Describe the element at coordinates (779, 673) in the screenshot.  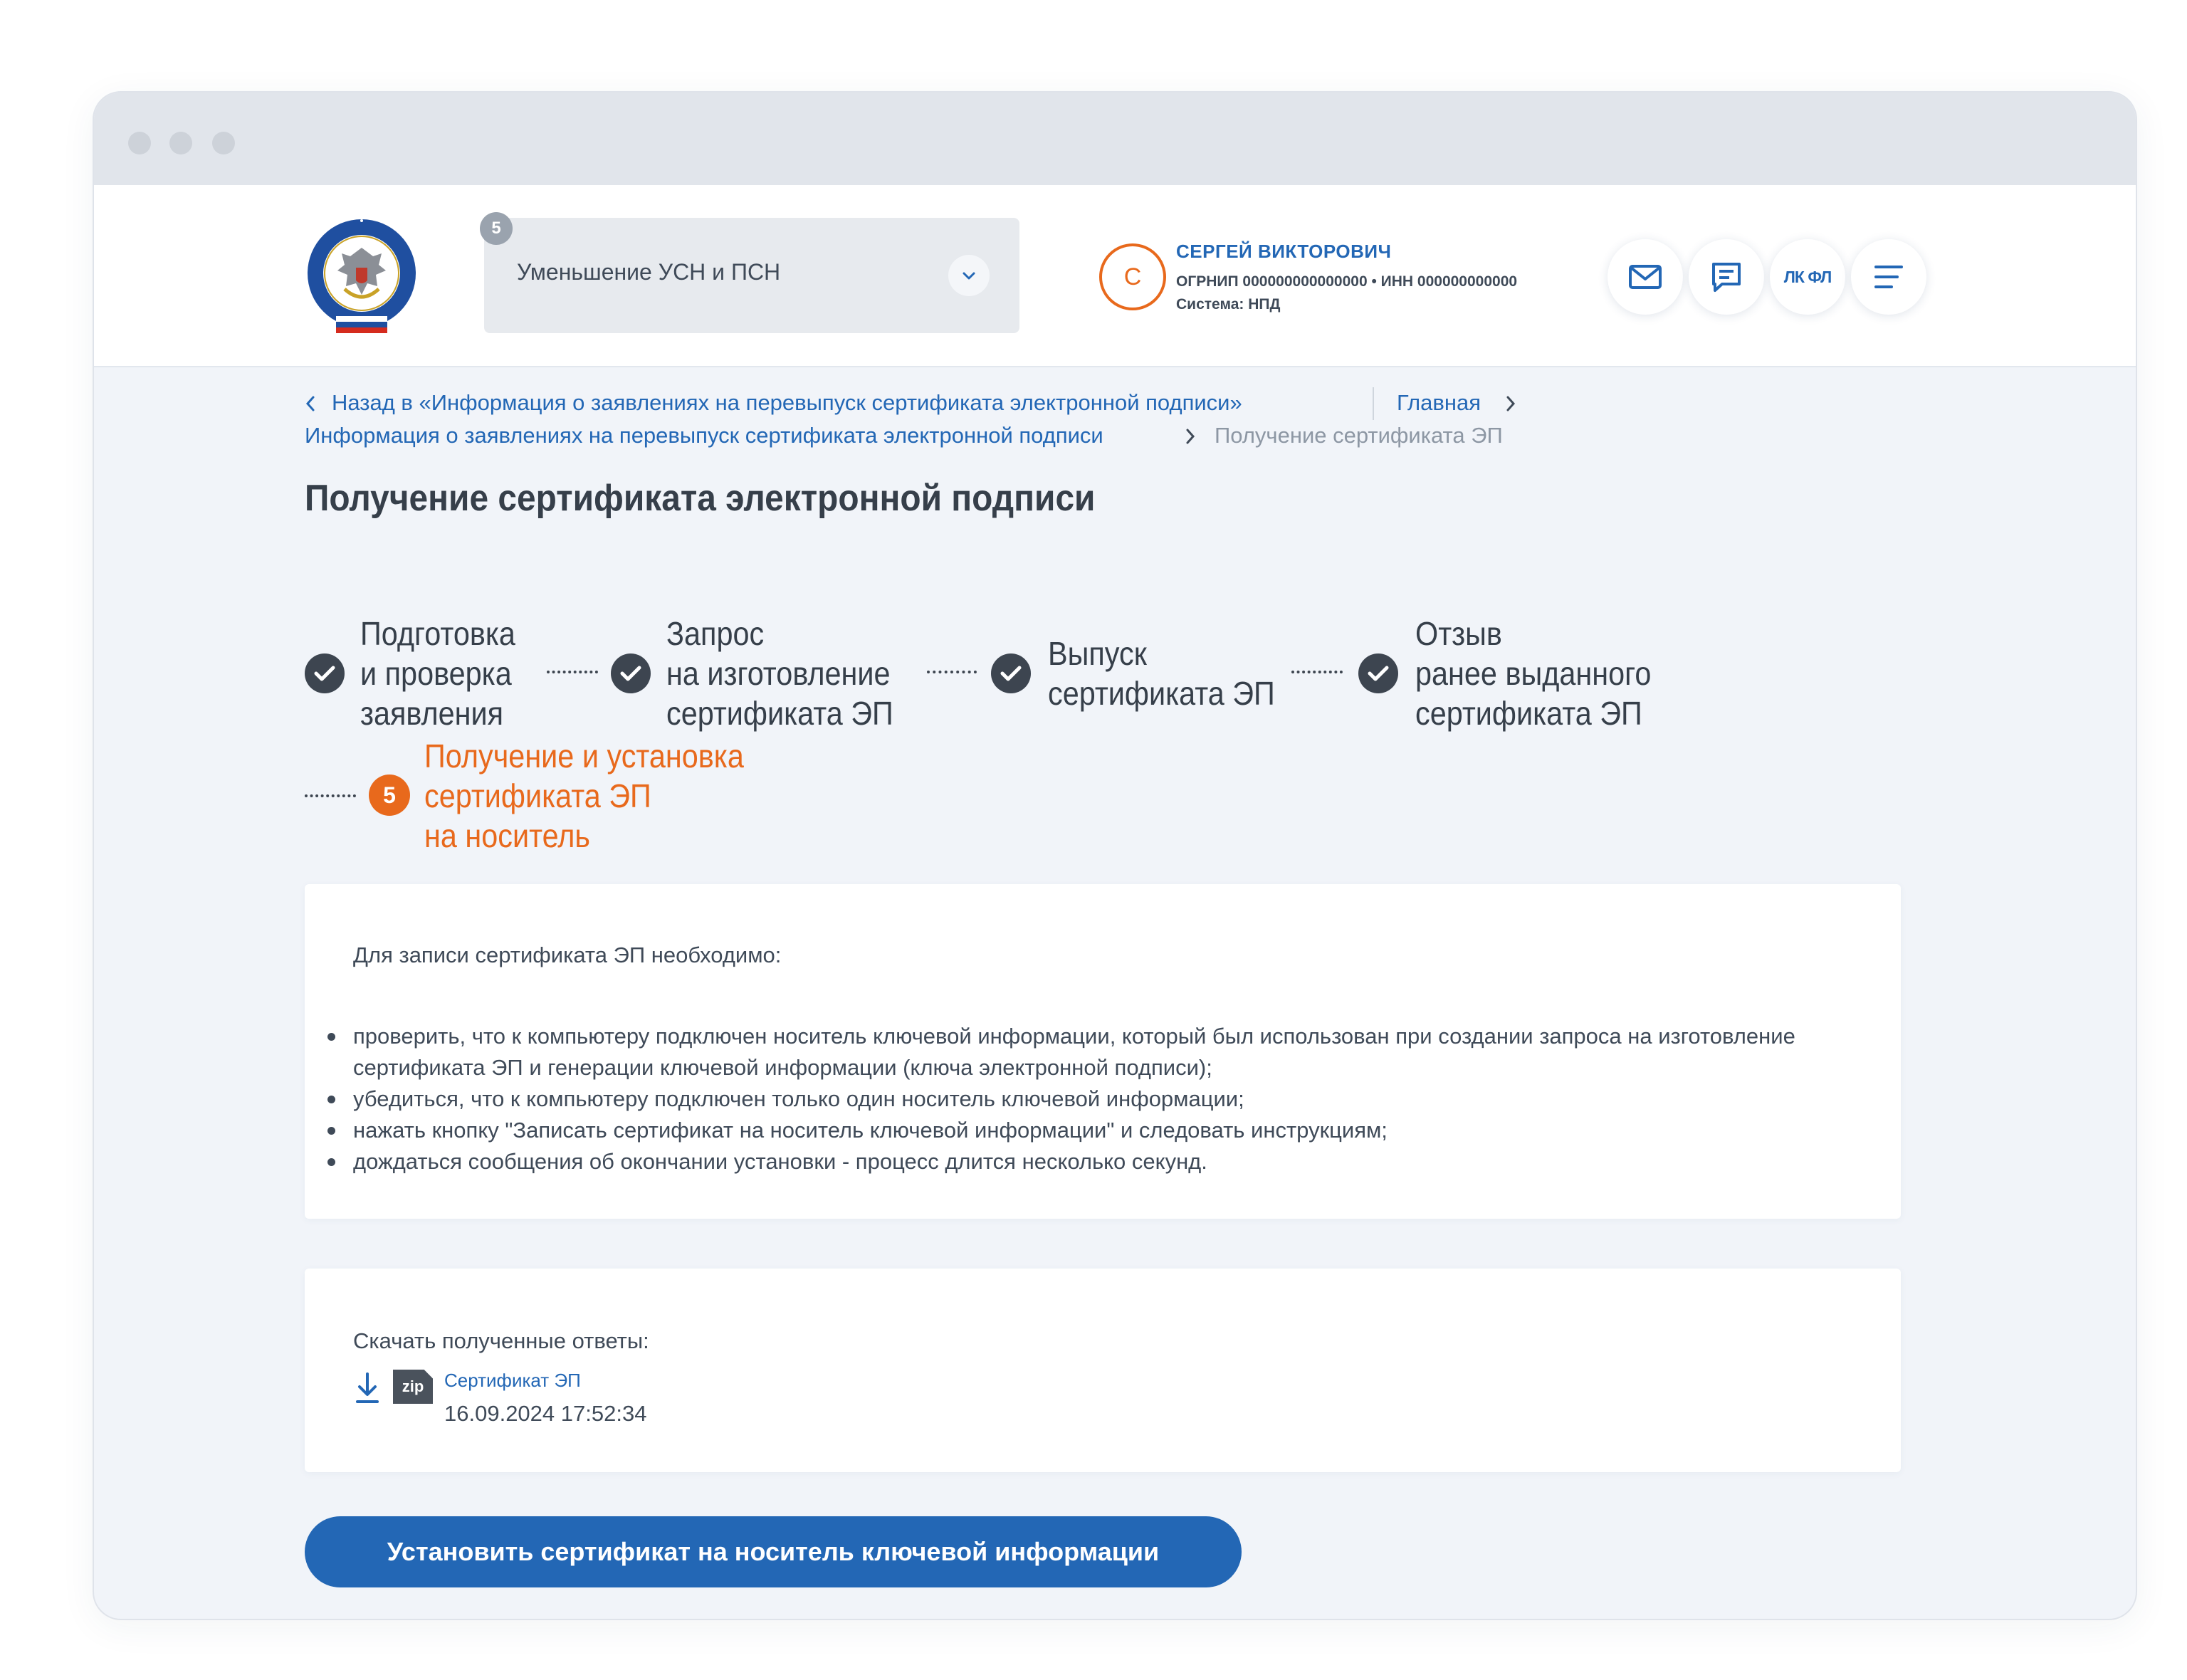
I see `step-2-label: Запрос на изготовление сертификата ЭП` at that location.